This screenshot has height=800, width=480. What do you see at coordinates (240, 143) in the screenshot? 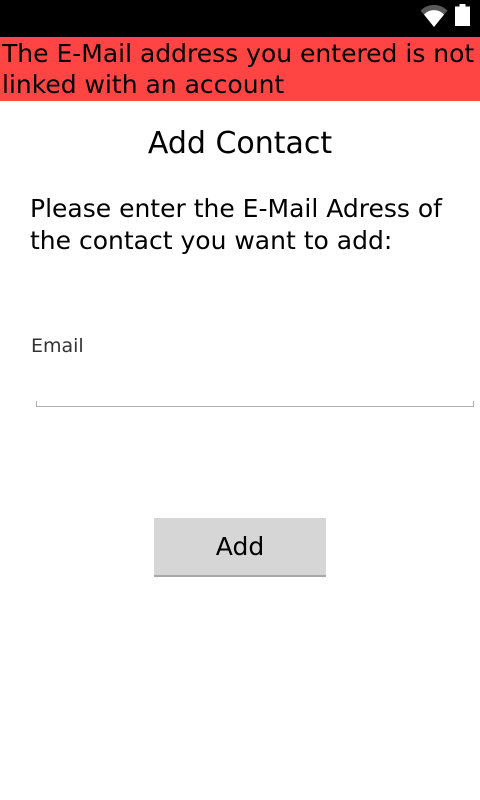
I see `page-title: Add Contact` at bounding box center [240, 143].